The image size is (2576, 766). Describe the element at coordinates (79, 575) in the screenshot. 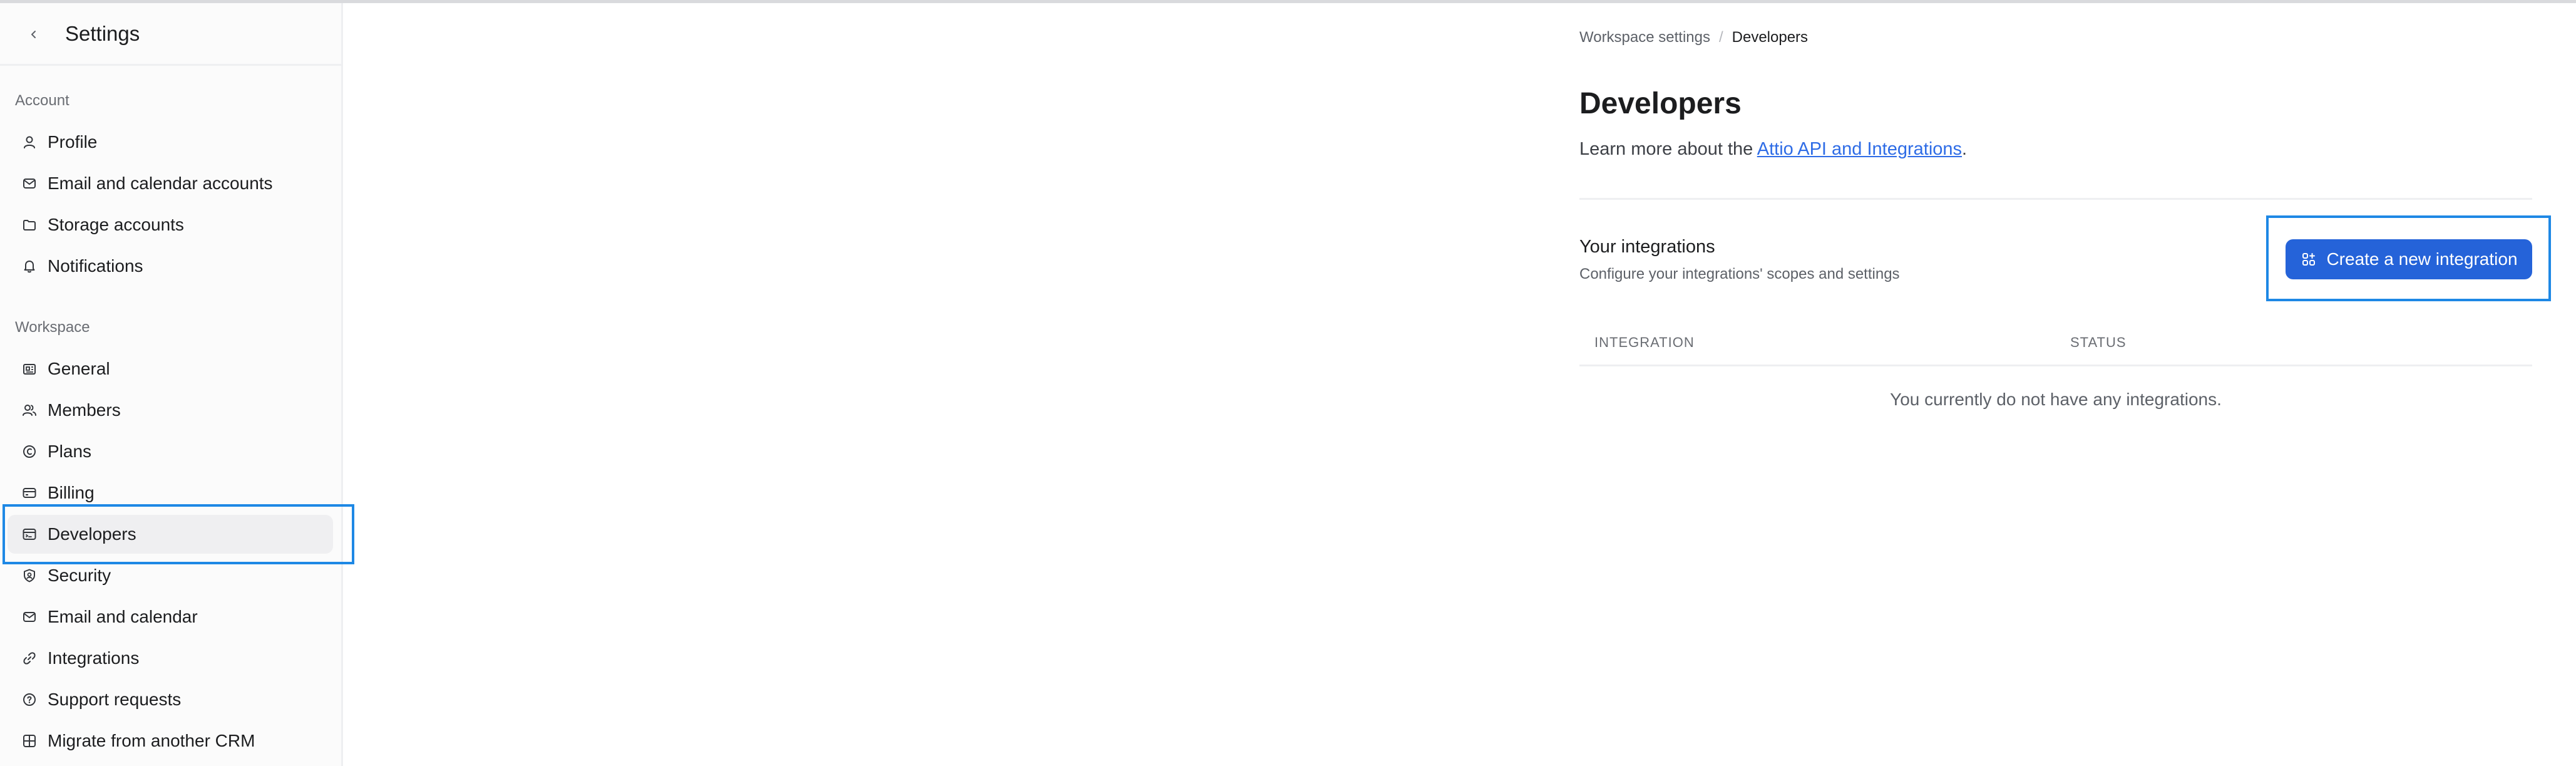

I see `sidebar-item-label: Security` at that location.